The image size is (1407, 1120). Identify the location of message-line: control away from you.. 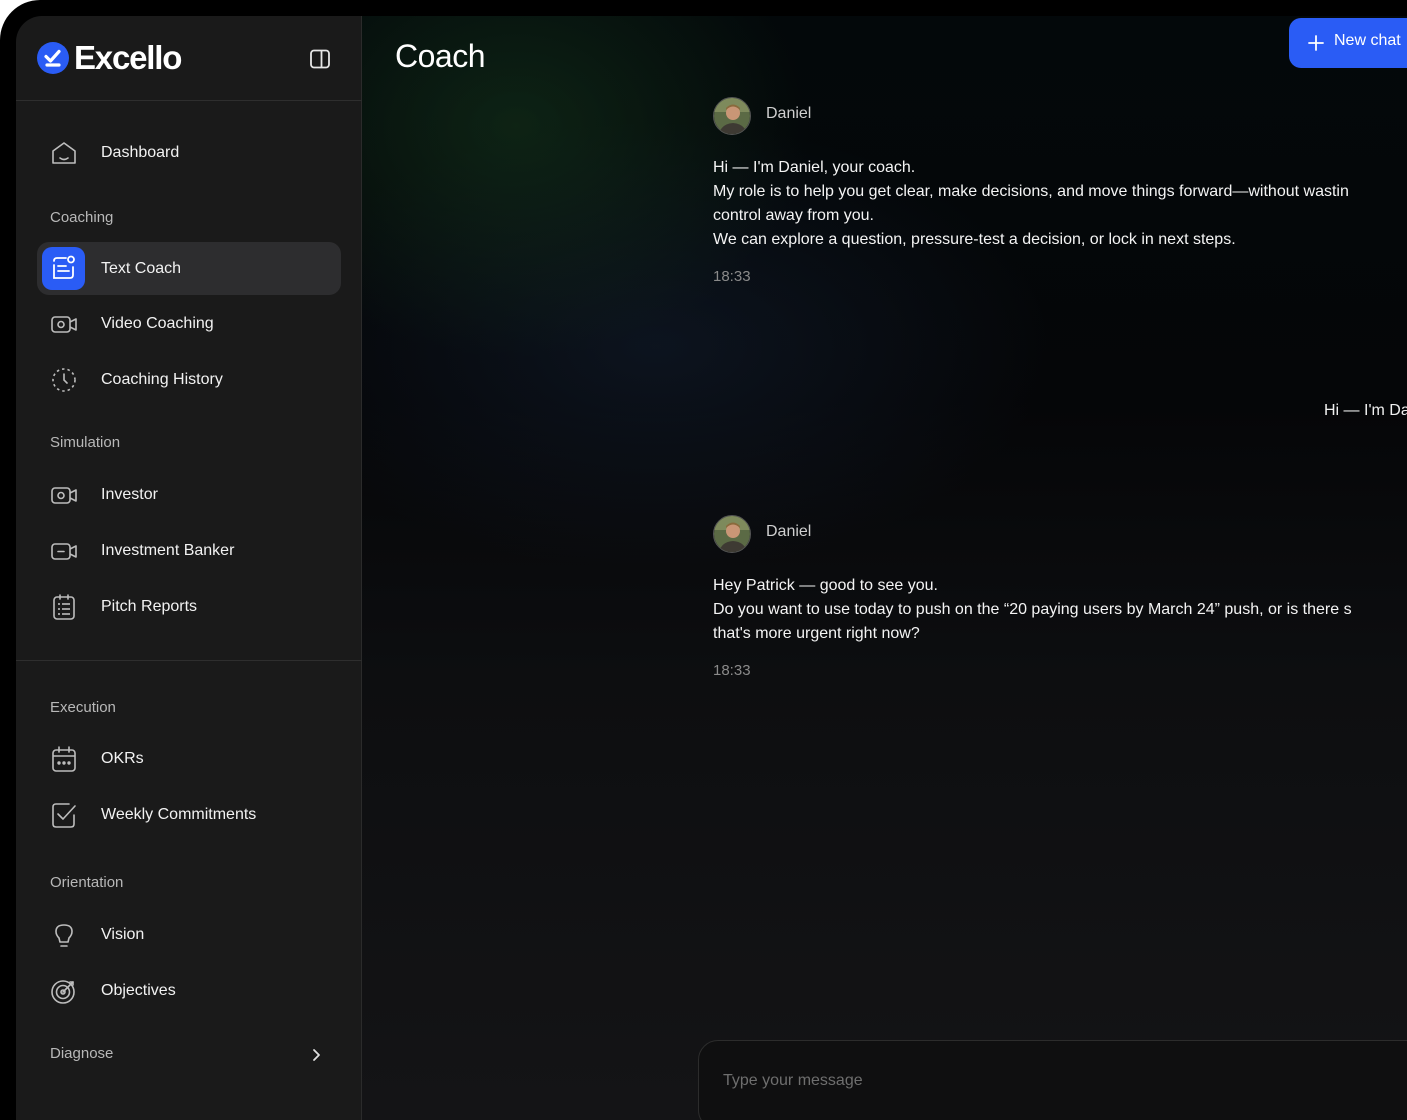
(793, 215).